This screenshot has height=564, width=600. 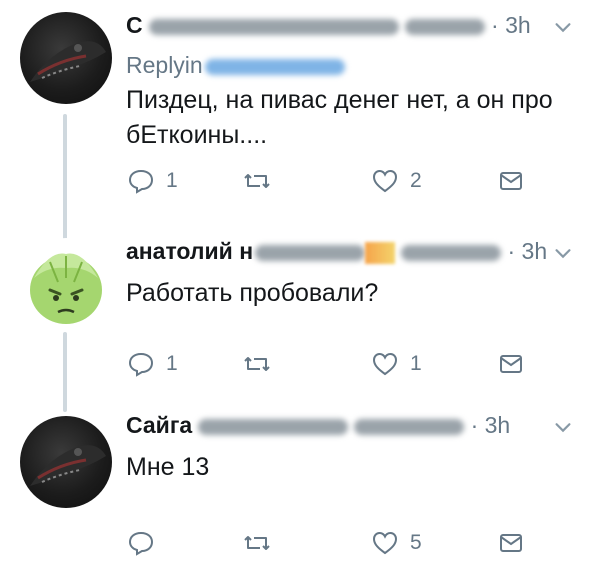 I want to click on display-name: анатолий н, so click(x=189, y=251).